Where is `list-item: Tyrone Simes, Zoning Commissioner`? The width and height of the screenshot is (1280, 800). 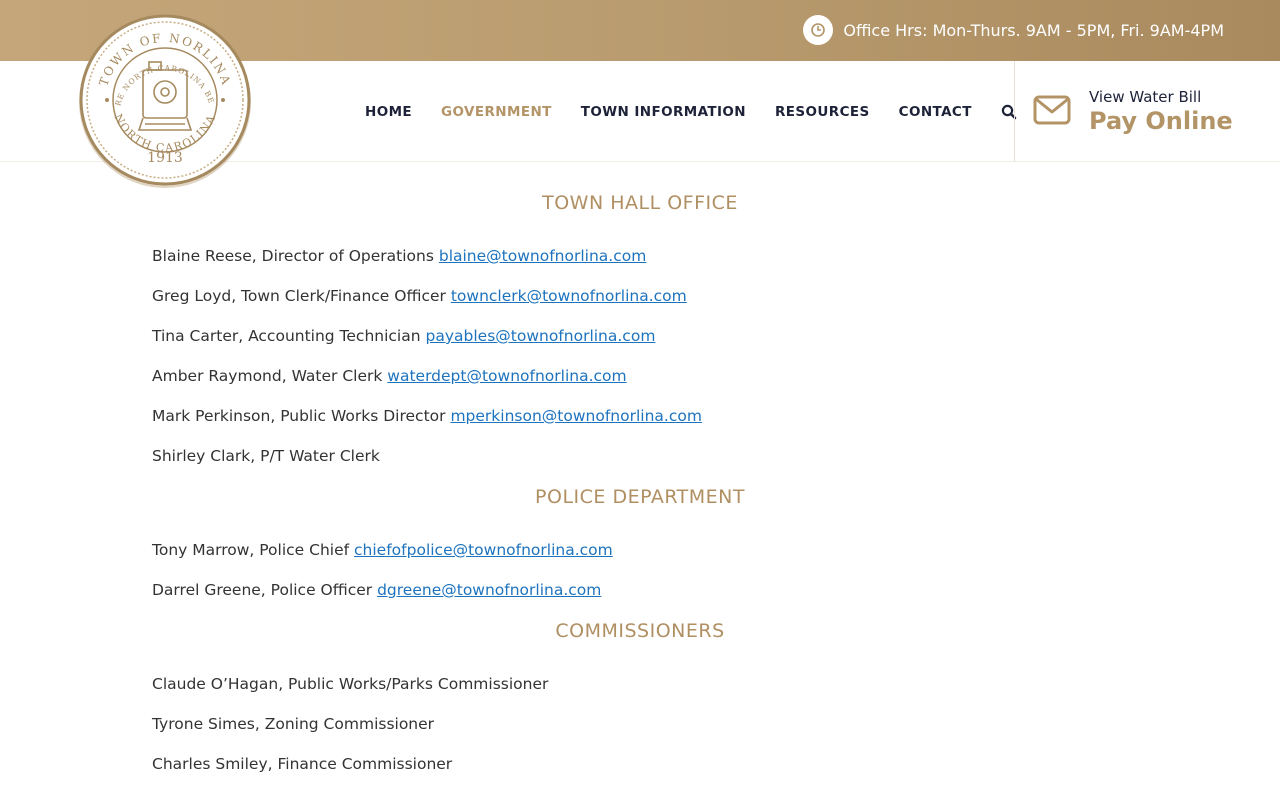
list-item: Tyrone Simes, Zoning Commissioner is located at coordinates (293, 724).